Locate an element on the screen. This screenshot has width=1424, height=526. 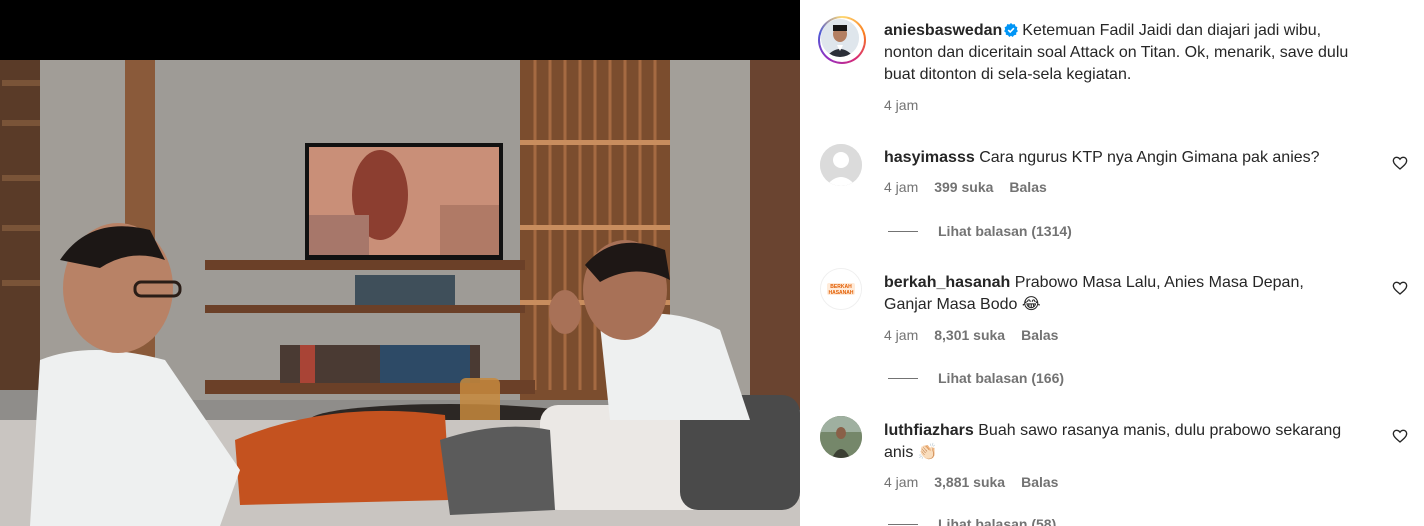
svg-text: HASANAH is located at coordinates (841, 293).